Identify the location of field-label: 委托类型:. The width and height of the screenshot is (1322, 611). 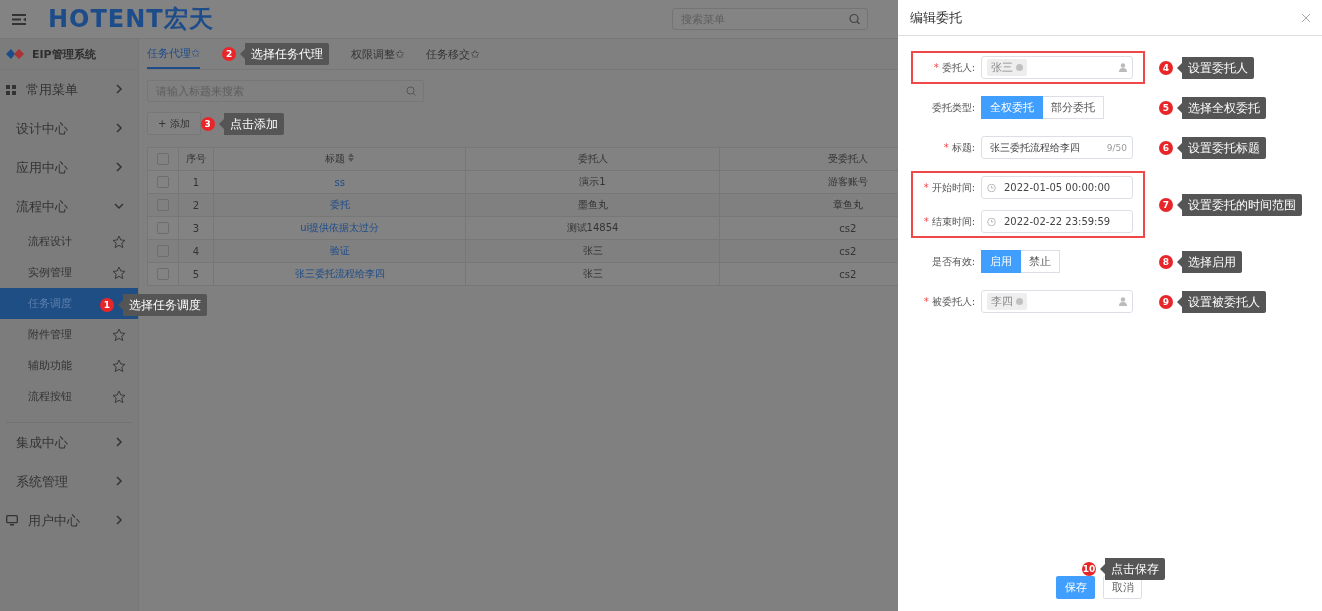
(953, 107).